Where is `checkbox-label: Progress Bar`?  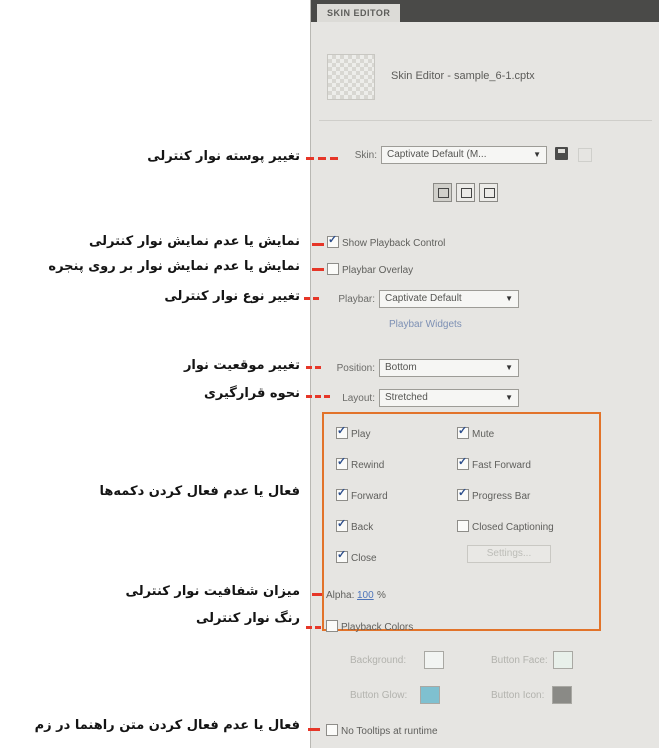
checkbox-label: Progress Bar is located at coordinates (501, 496).